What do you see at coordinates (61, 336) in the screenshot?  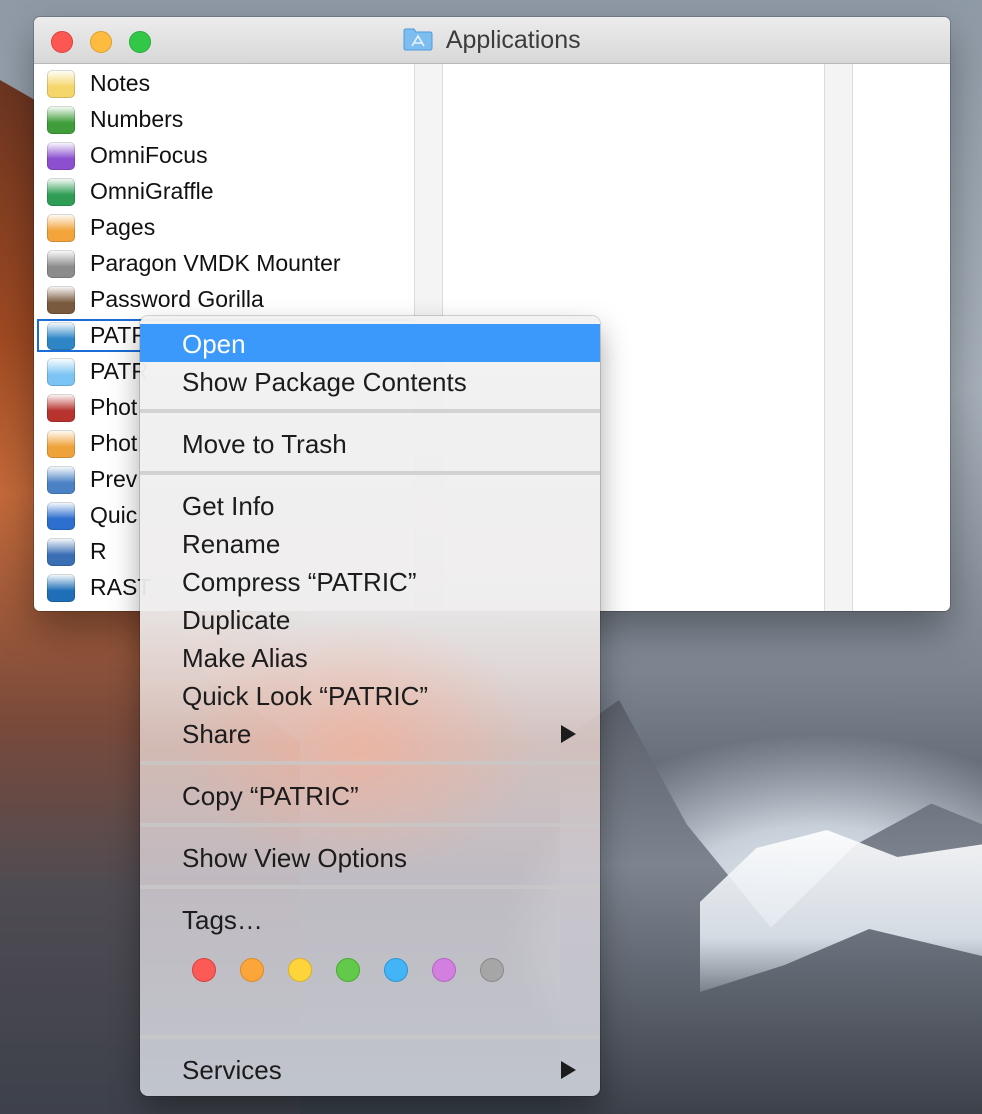 I see `patric-app-icon` at bounding box center [61, 336].